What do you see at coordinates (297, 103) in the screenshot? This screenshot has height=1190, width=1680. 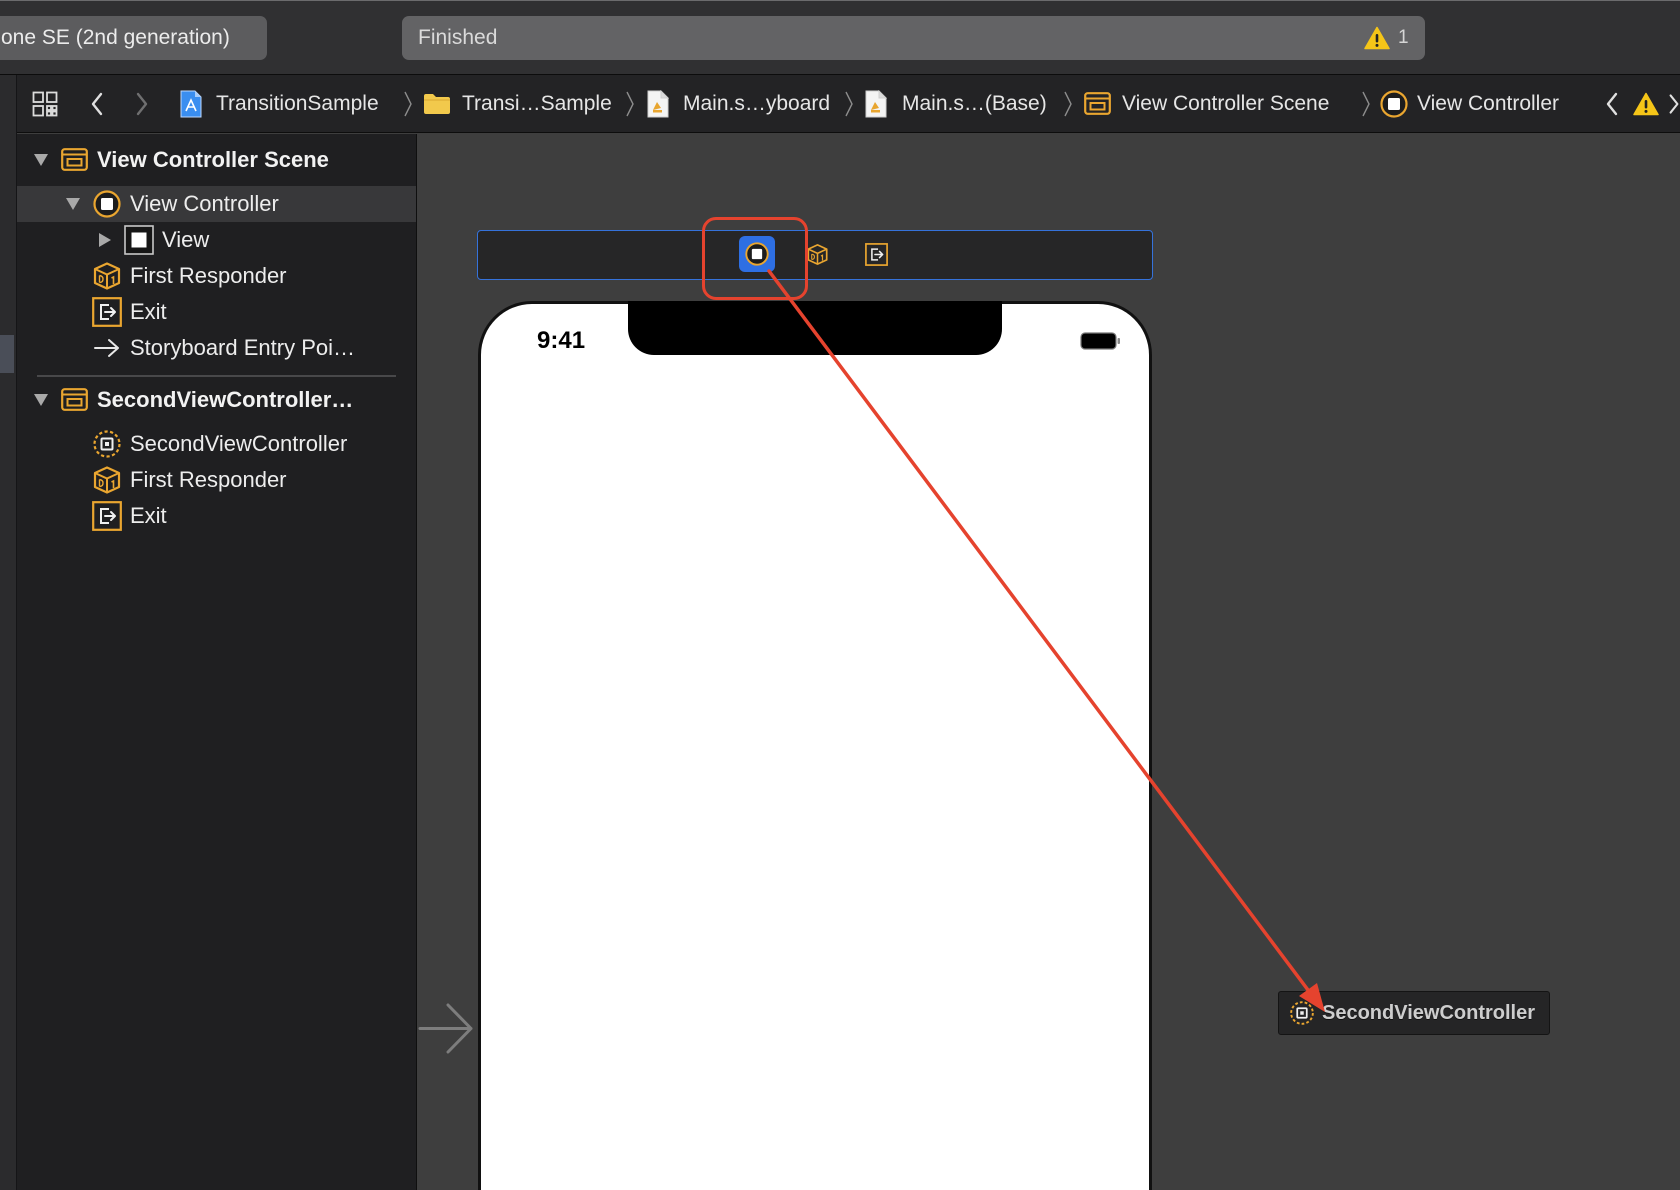 I see `jump-bar-item-project: TransitionSample` at bounding box center [297, 103].